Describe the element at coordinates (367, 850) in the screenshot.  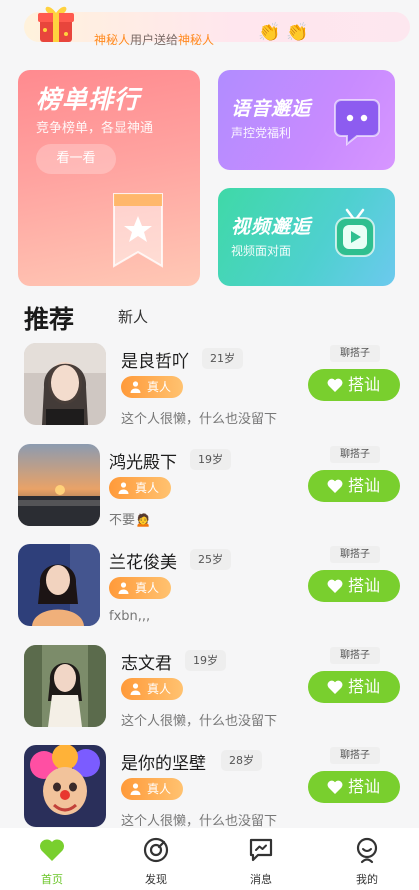
I see `profile-icon` at that location.